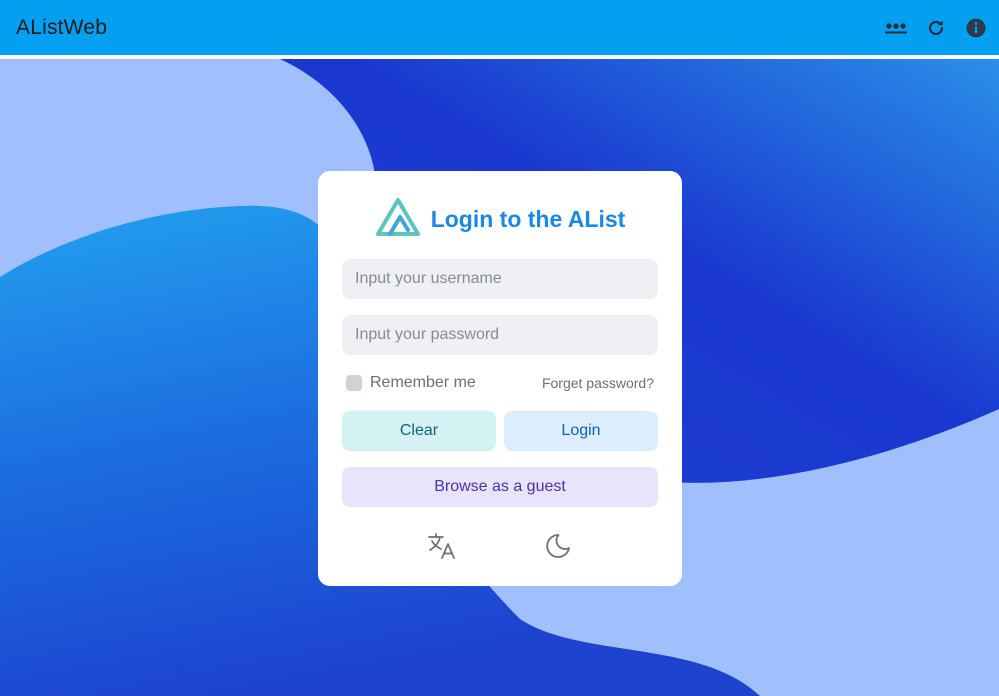  What do you see at coordinates (500, 546) in the screenshot?
I see `login-footer-actions` at bounding box center [500, 546].